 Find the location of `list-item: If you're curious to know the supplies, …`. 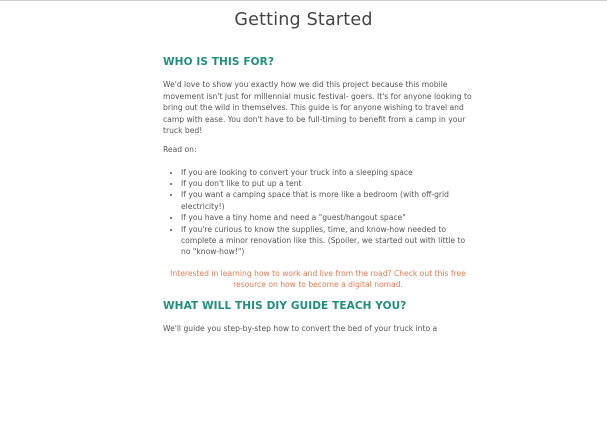

list-item: If you're curious to know the supplies, … is located at coordinates (327, 241).